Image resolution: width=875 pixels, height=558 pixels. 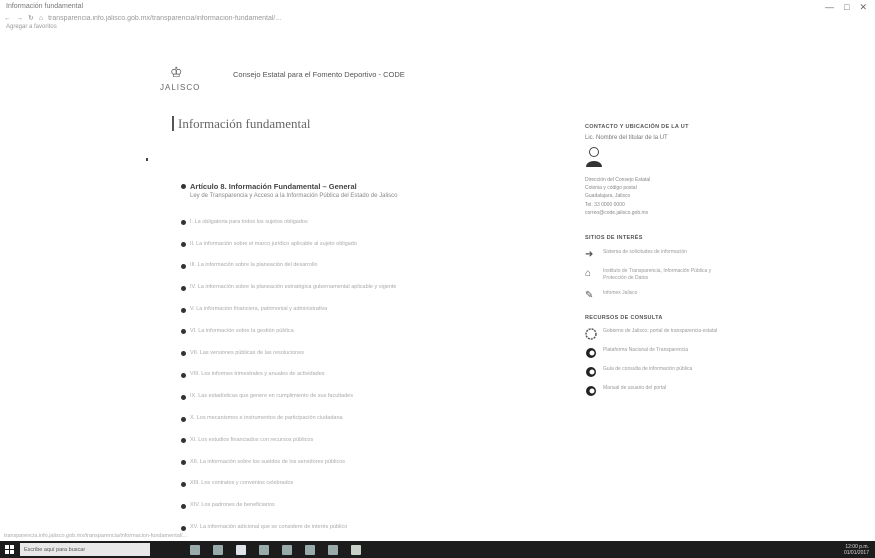 I want to click on resource-link: Guía de consulta de información pública, so click(x=655, y=372).